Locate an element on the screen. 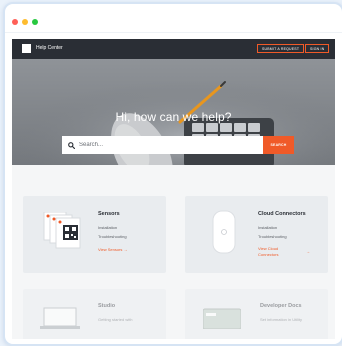 The image size is (342, 346). cta-line: Connectors is located at coordinates (268, 254).